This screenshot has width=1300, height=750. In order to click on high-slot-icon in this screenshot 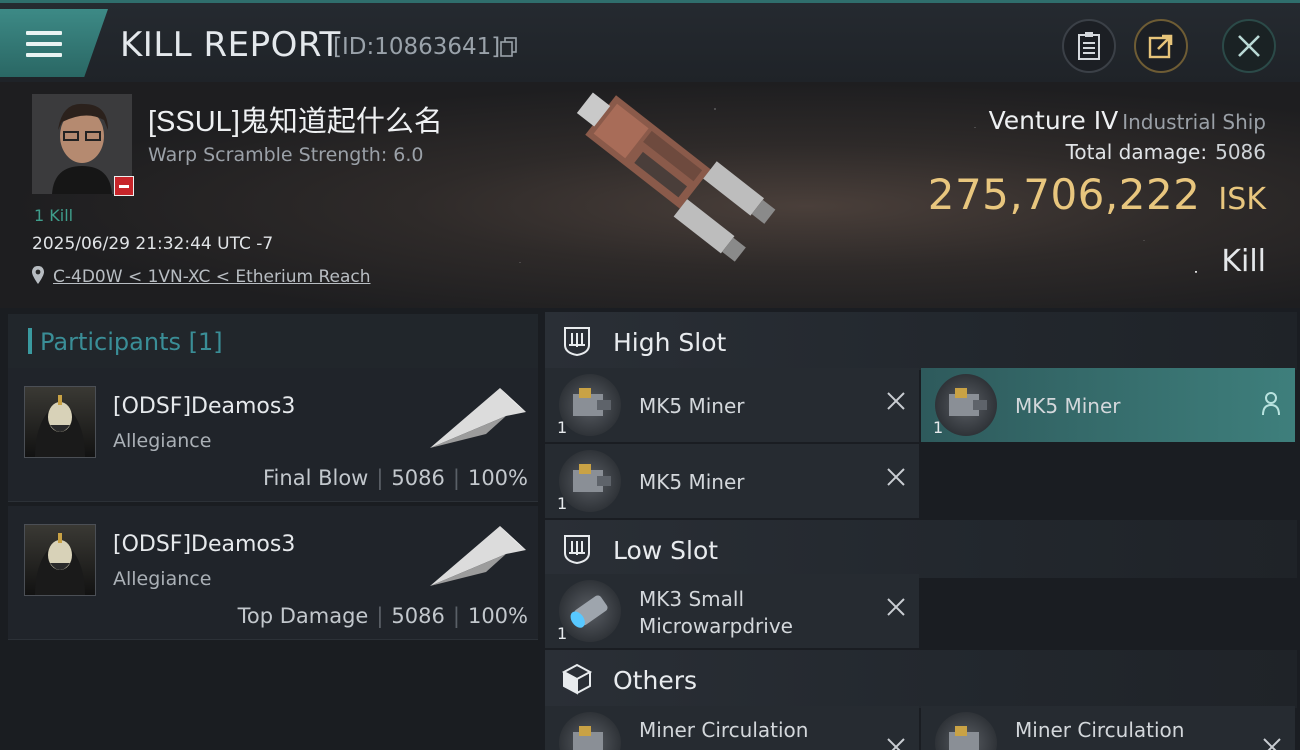, I will do `click(577, 342)`.